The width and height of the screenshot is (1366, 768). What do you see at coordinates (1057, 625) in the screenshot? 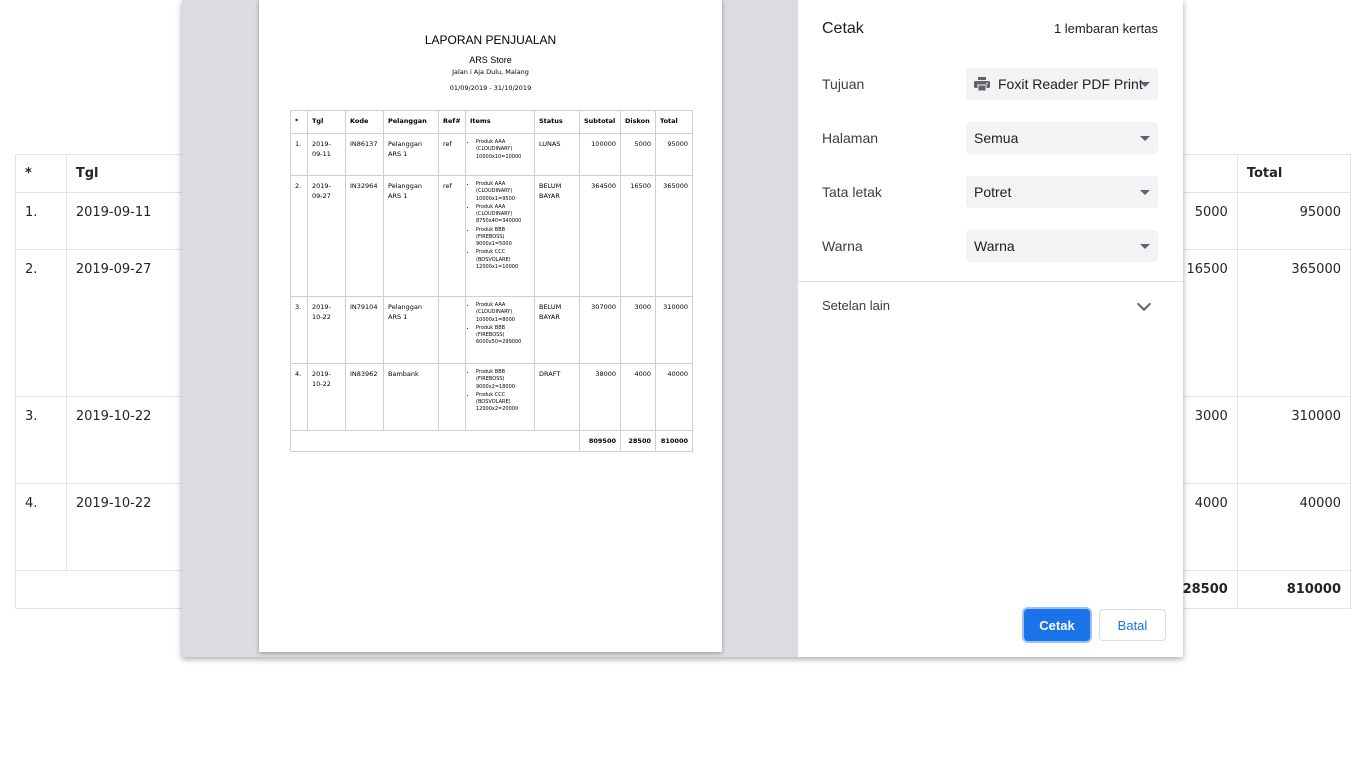
I see `print-button: Cetak` at bounding box center [1057, 625].